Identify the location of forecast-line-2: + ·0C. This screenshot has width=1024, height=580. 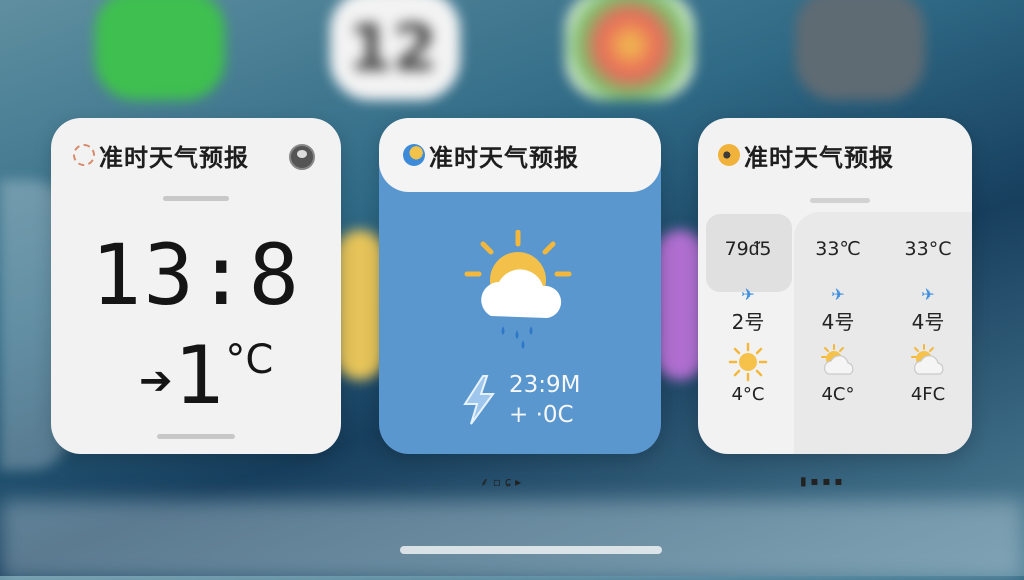
(541, 415).